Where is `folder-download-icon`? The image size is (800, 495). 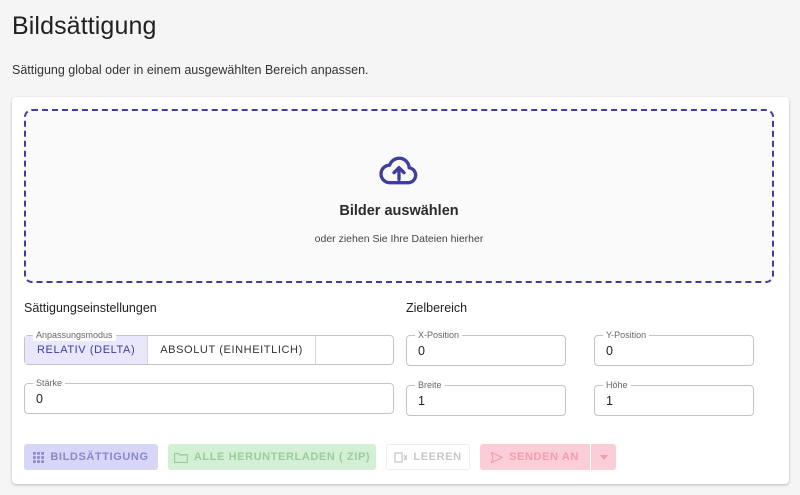 folder-download-icon is located at coordinates (180, 457).